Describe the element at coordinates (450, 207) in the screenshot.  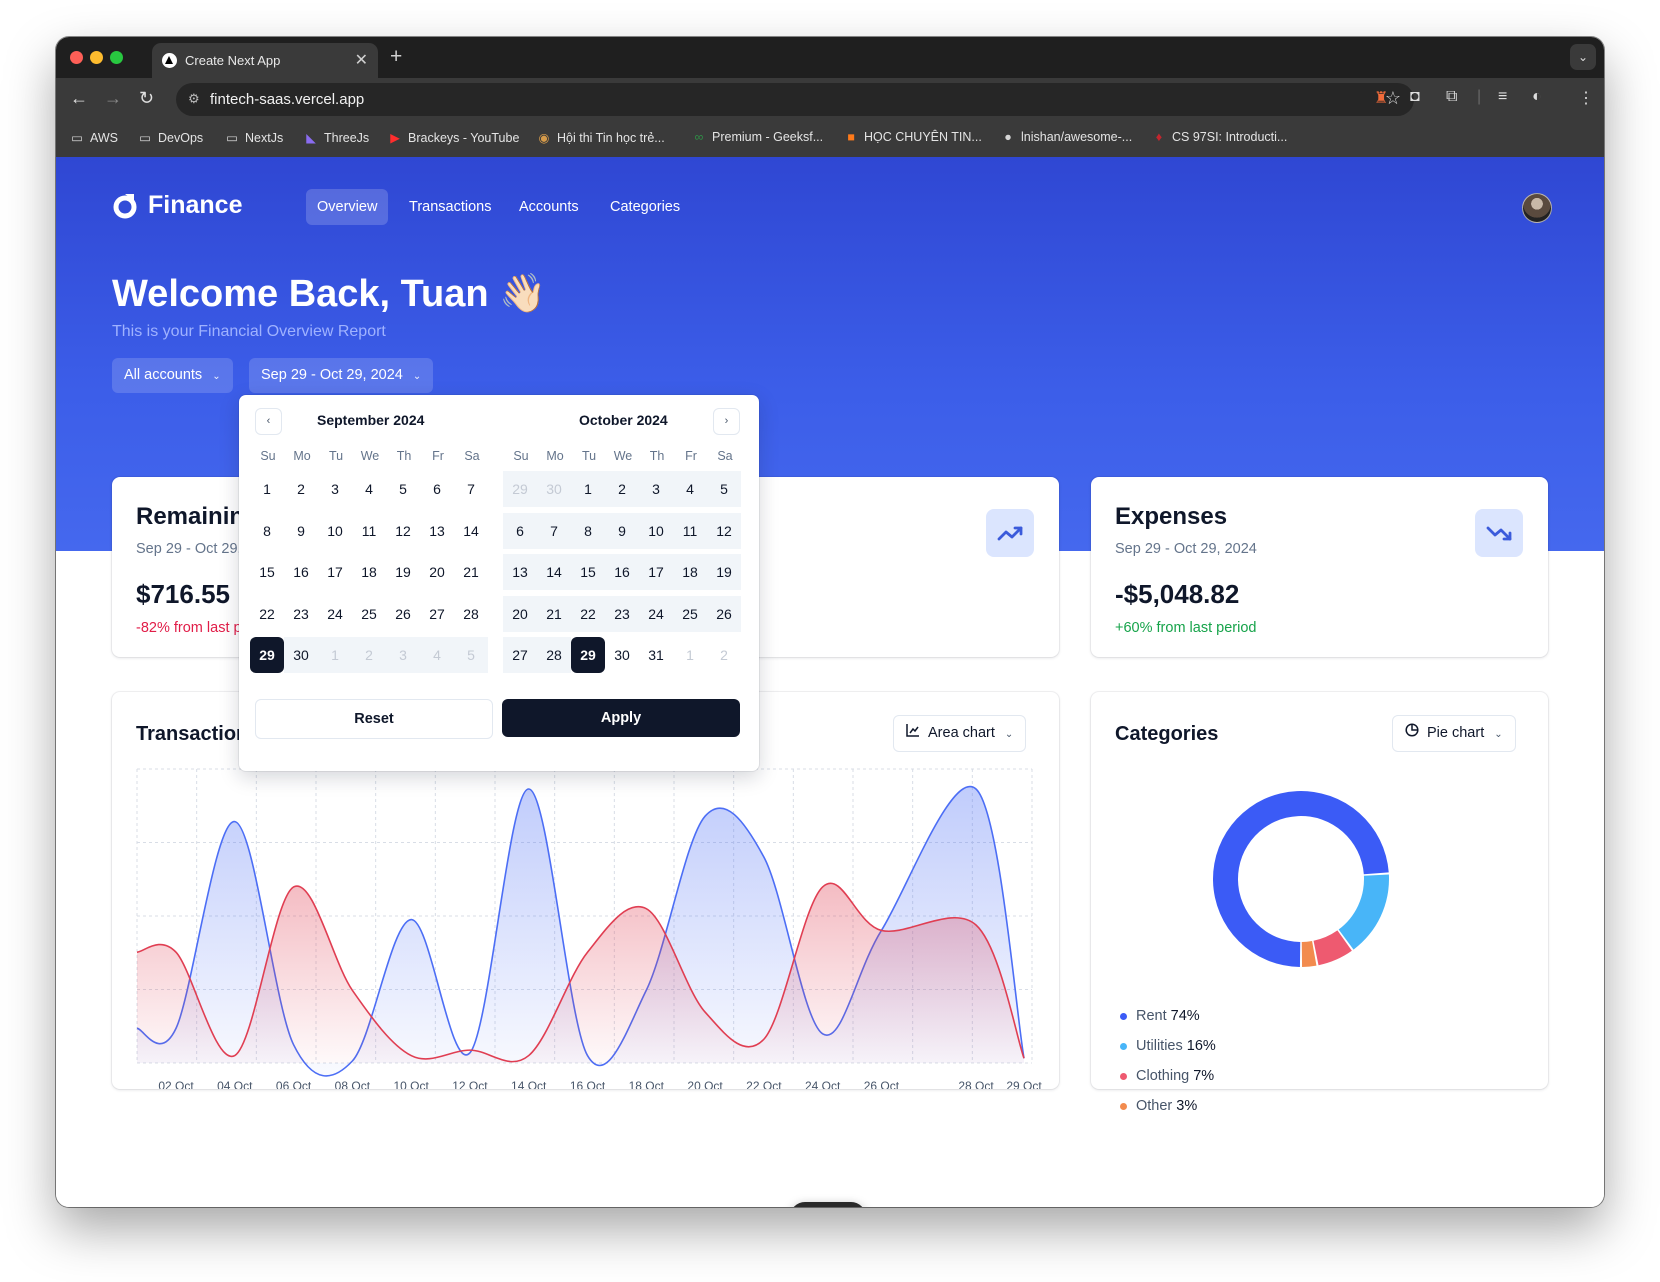
I see `nav-transactions: Transactions` at that location.